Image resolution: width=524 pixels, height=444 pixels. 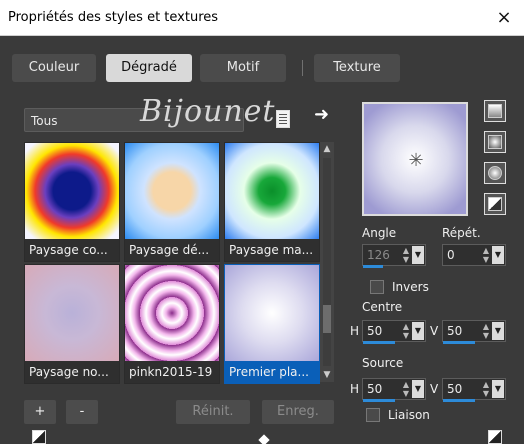 What do you see at coordinates (434, 389) in the screenshot?
I see `source-v-label: V` at bounding box center [434, 389].